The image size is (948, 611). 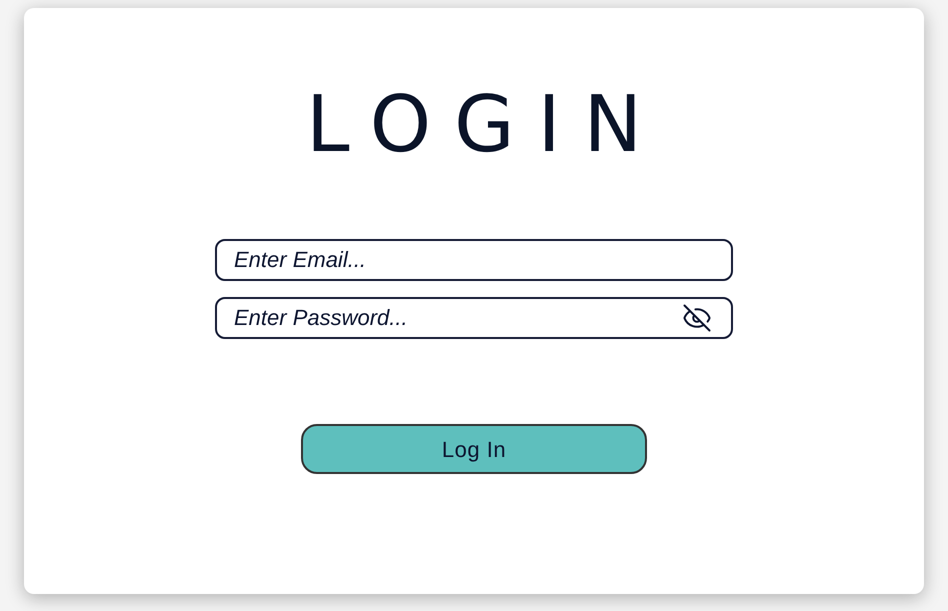 I want to click on eye-off-icon, so click(x=697, y=318).